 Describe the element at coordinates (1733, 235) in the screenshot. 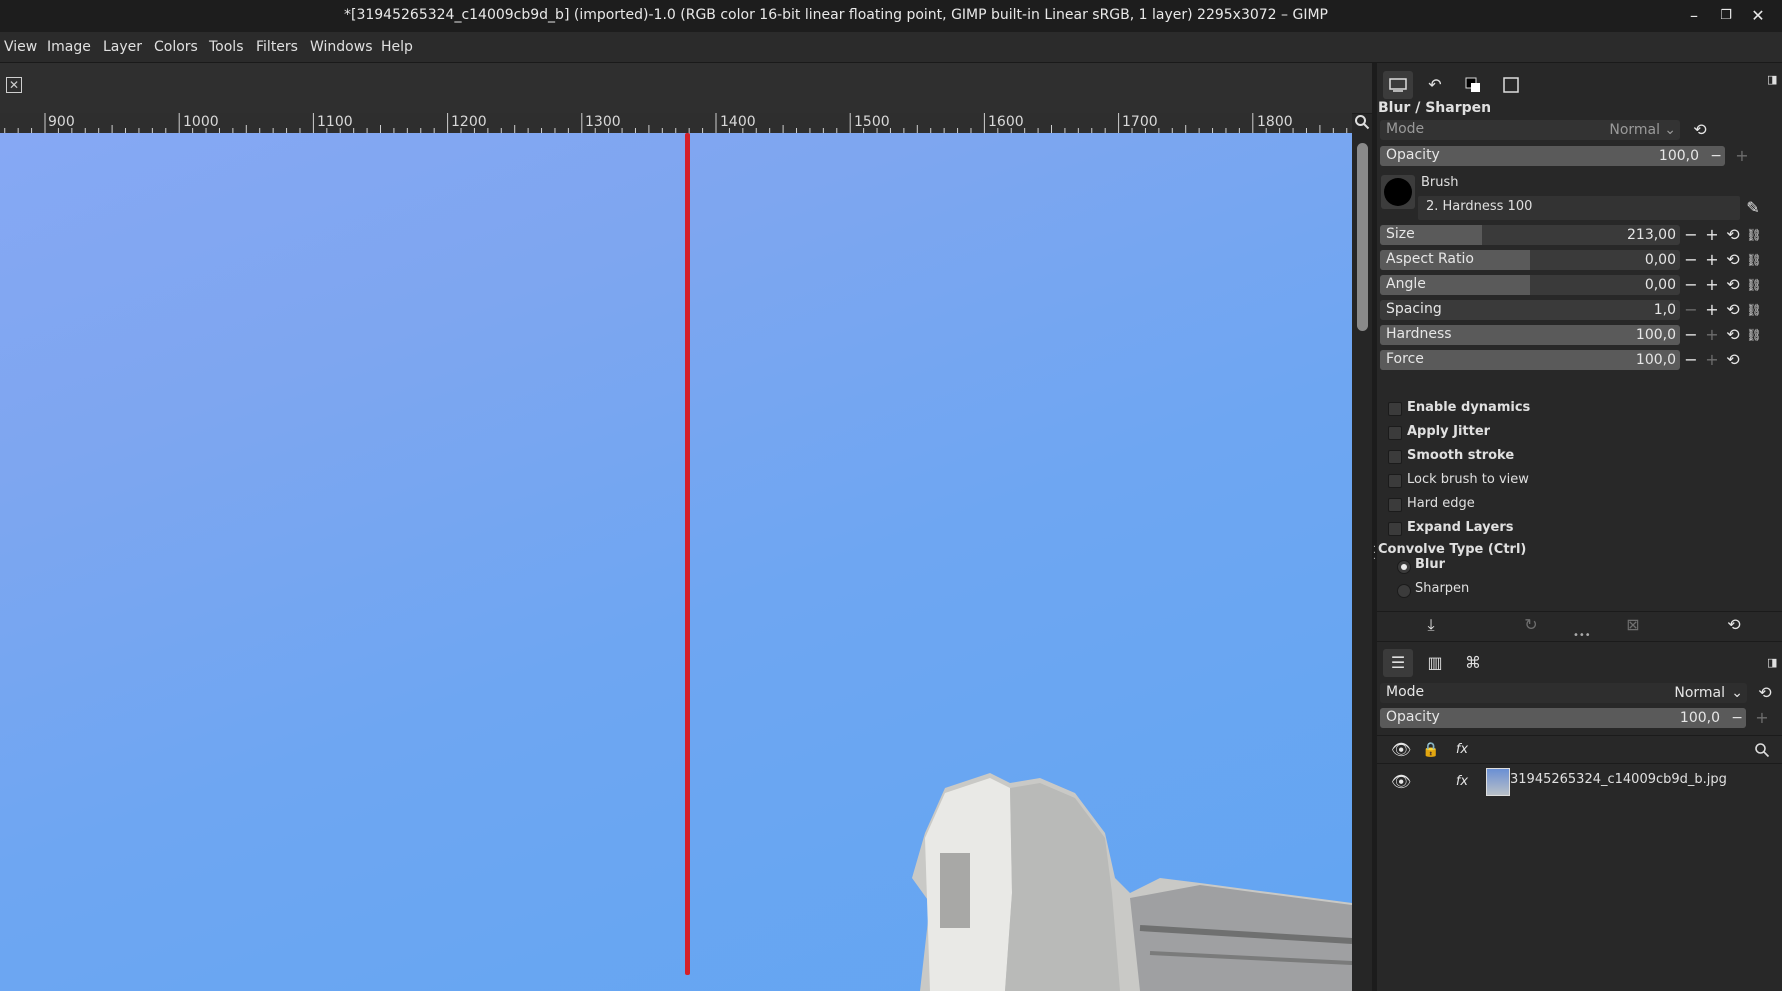

I see `size-reset-icon: ⟲` at that location.